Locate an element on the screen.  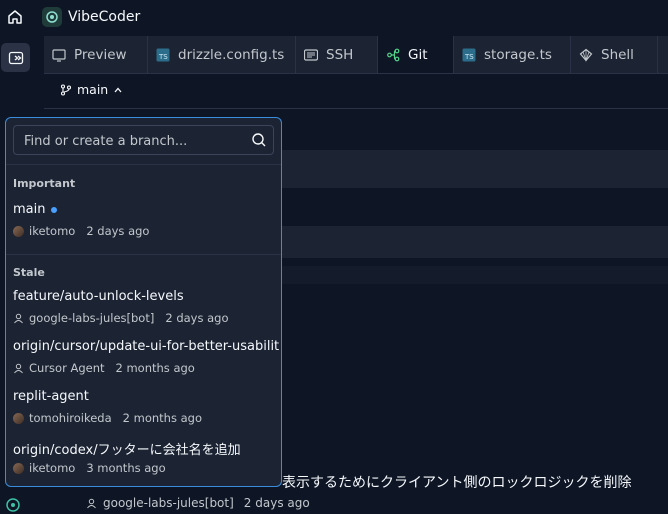
branch-search is located at coordinates (143, 140).